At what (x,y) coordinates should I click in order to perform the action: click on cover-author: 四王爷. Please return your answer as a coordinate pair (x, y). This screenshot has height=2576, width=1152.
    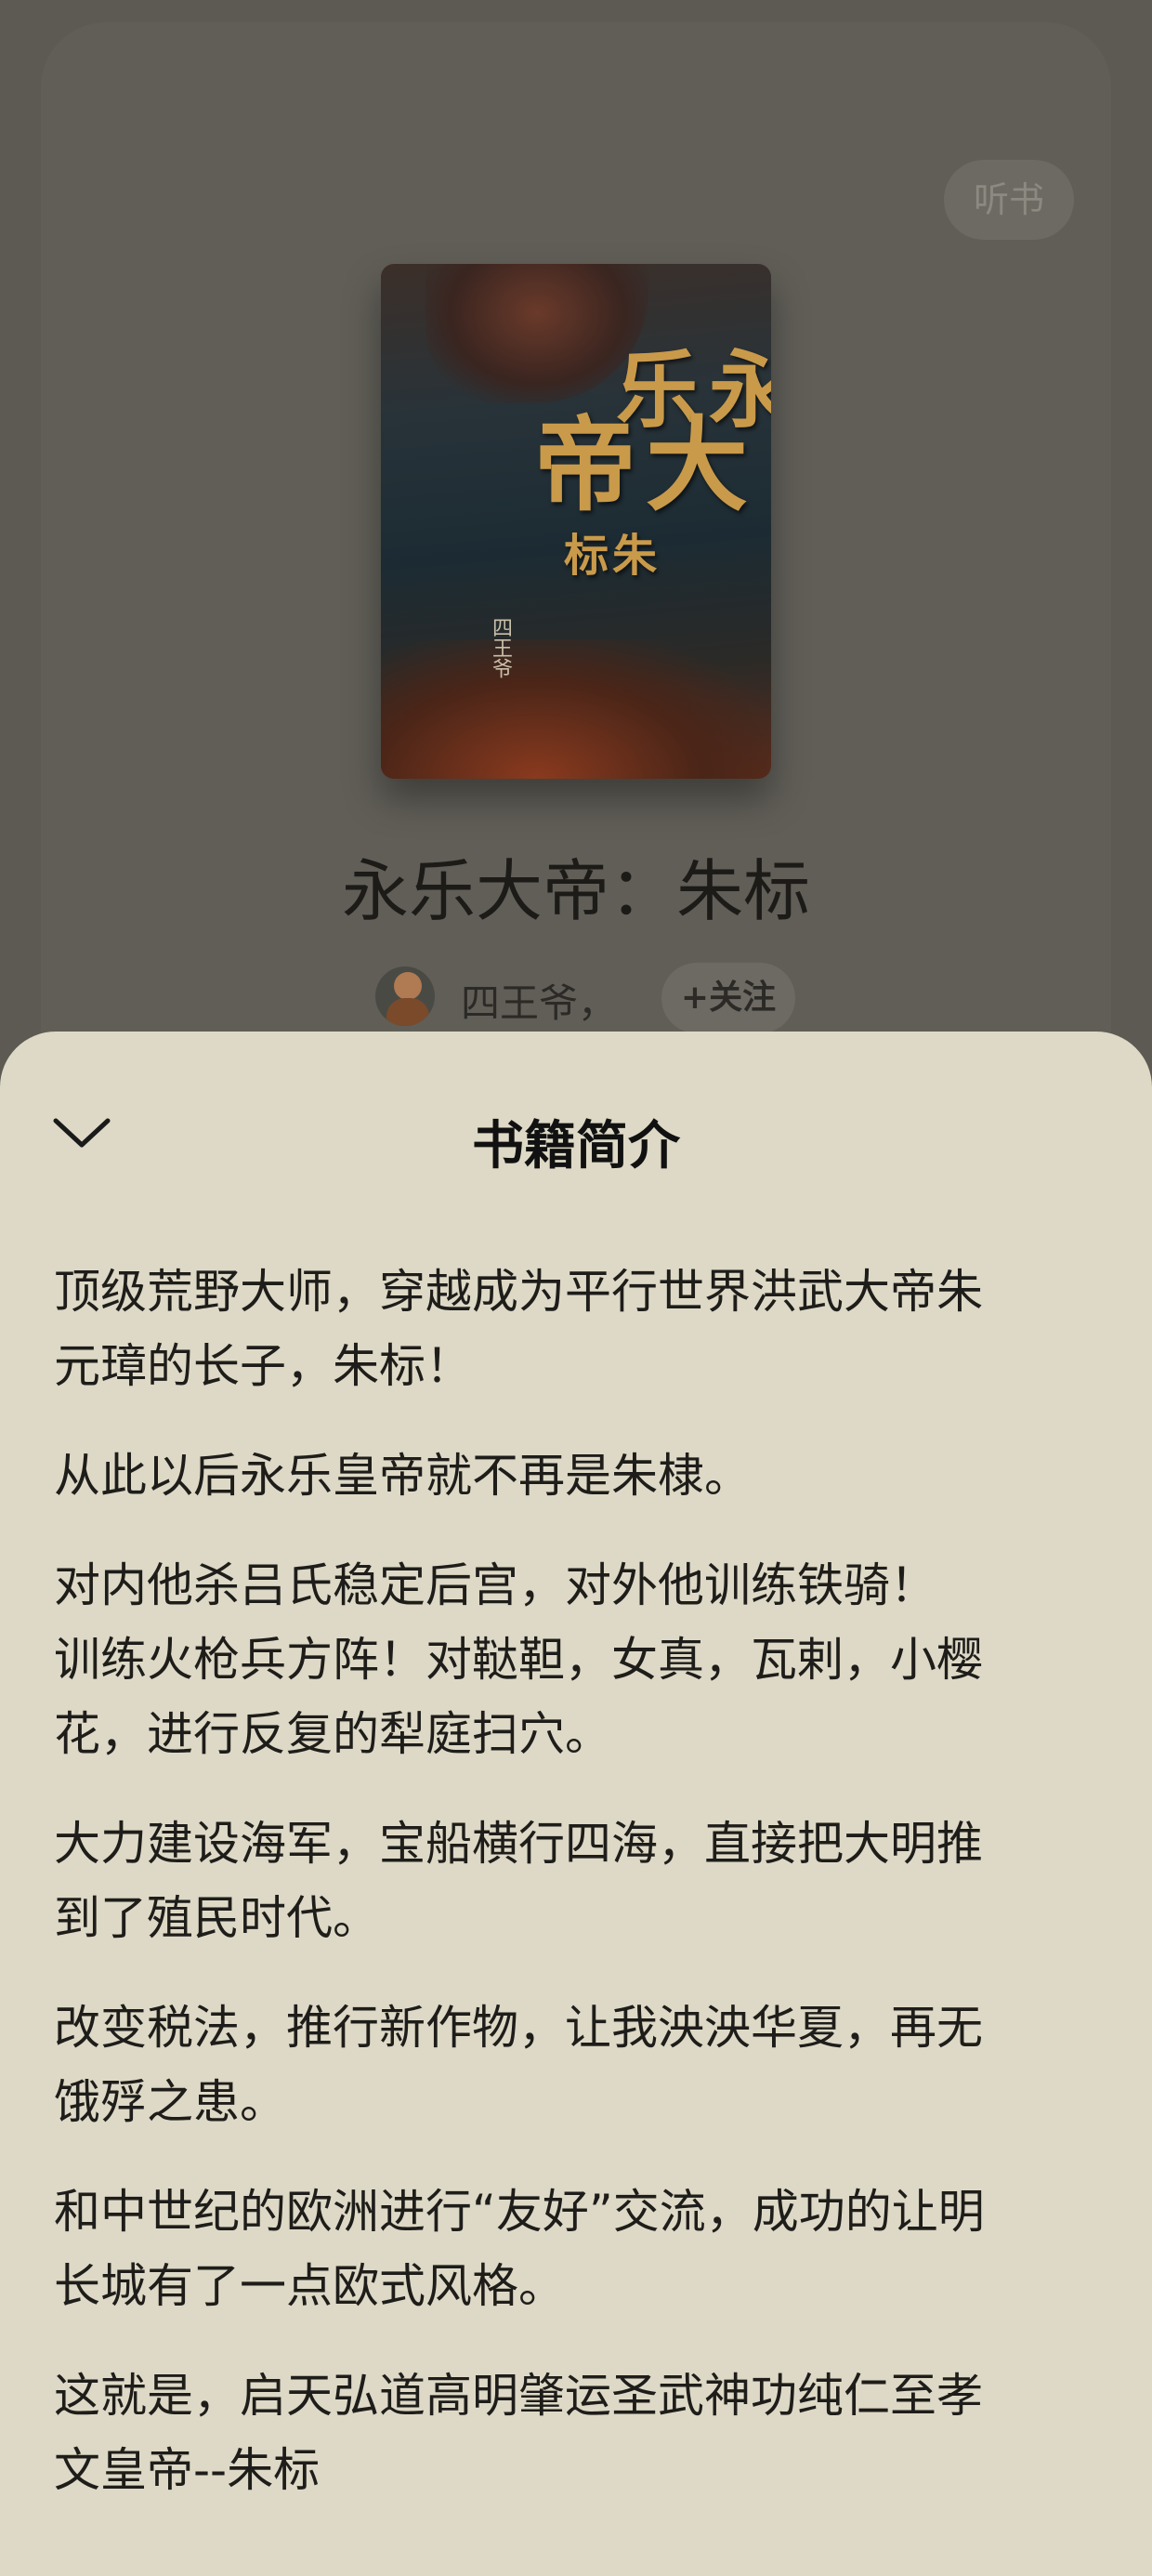
    Looking at the image, I should click on (501, 647).